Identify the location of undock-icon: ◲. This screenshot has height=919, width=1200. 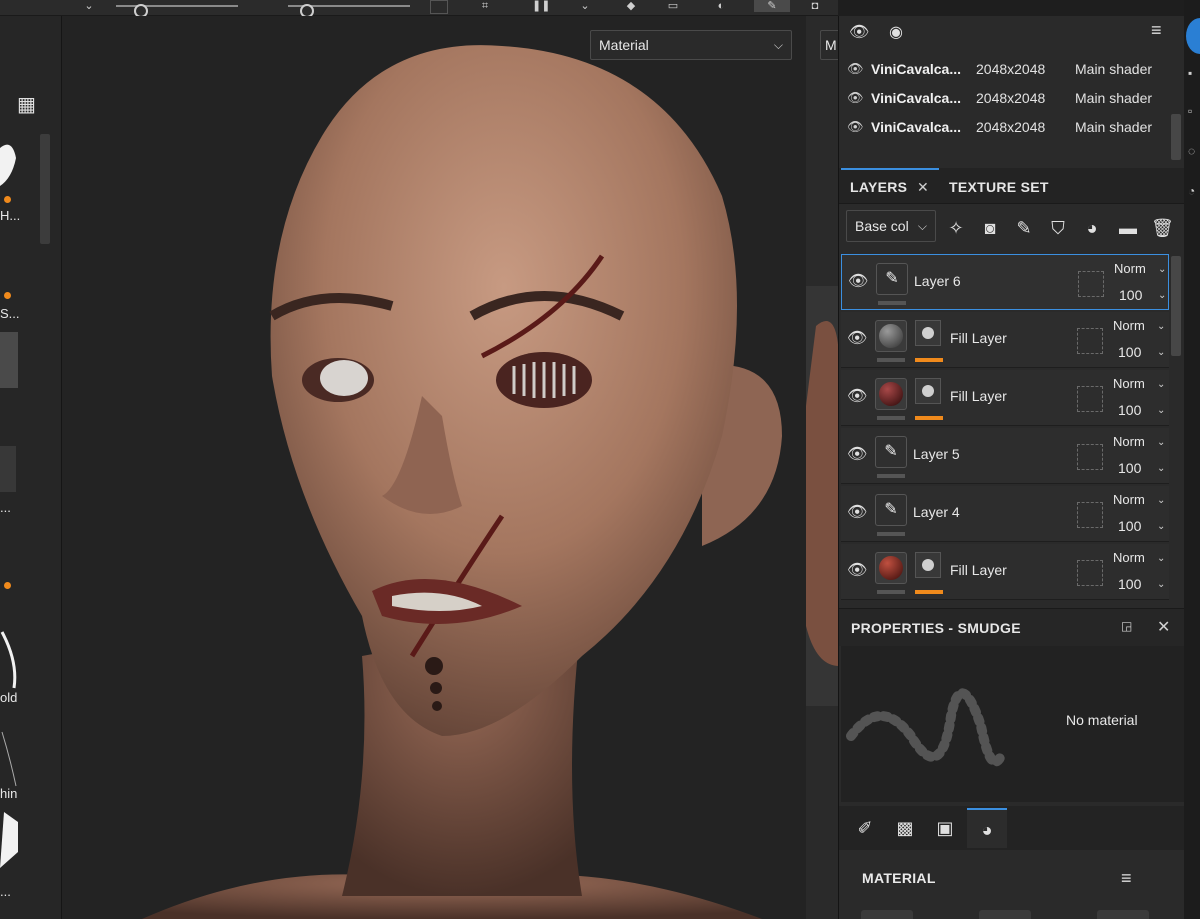
(1126, 626).